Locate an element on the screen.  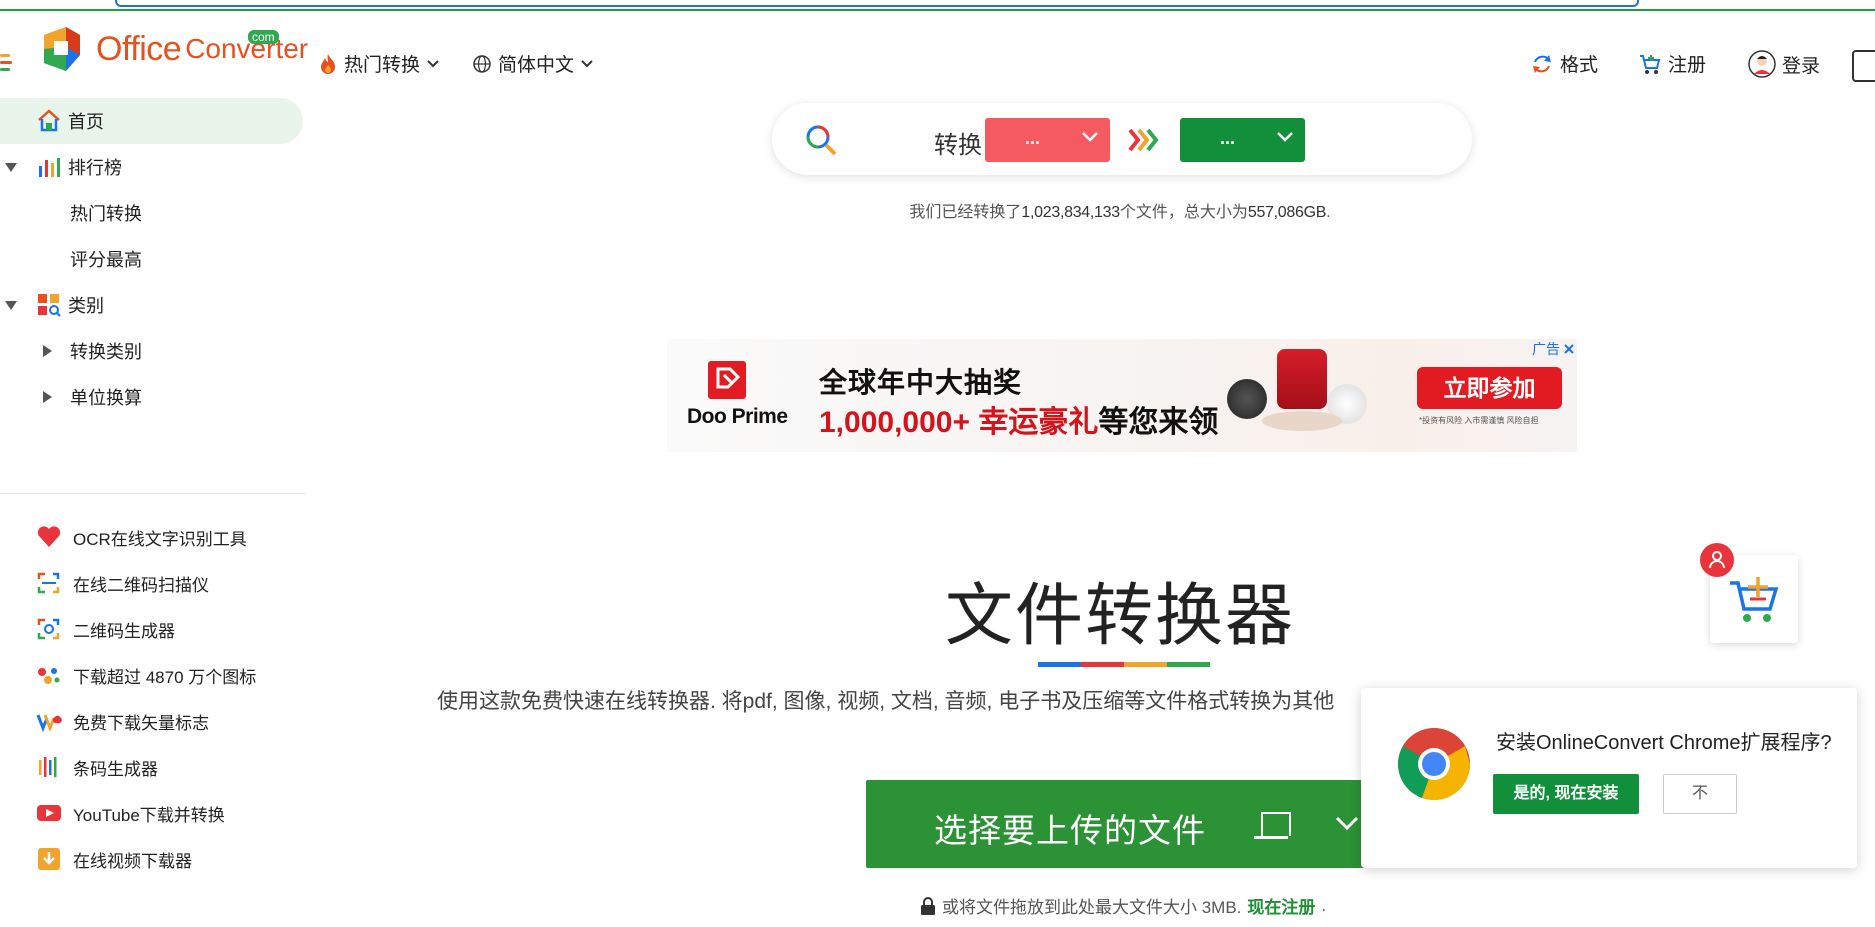
sidebar-item-barcode: 条码生成器 is located at coordinates (152, 767).